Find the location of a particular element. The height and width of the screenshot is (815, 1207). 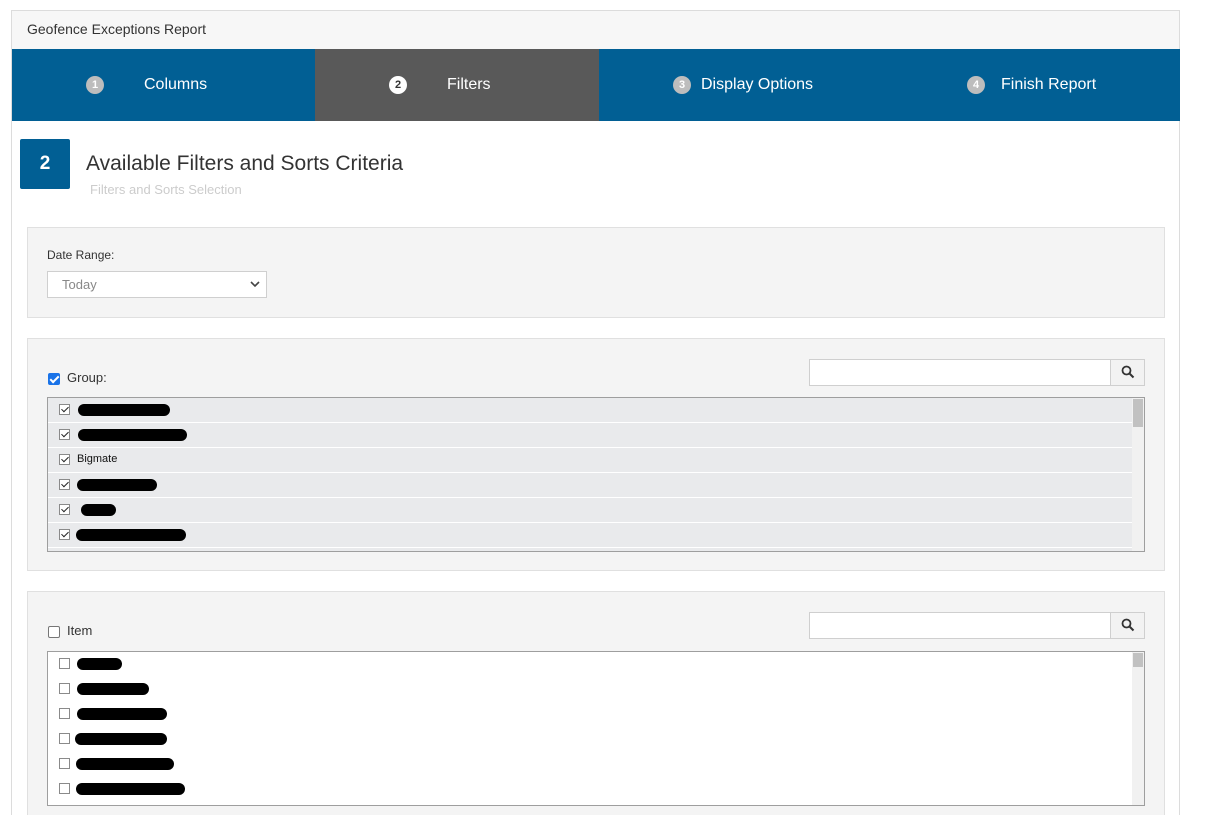

group-label: Group: is located at coordinates (87, 377).